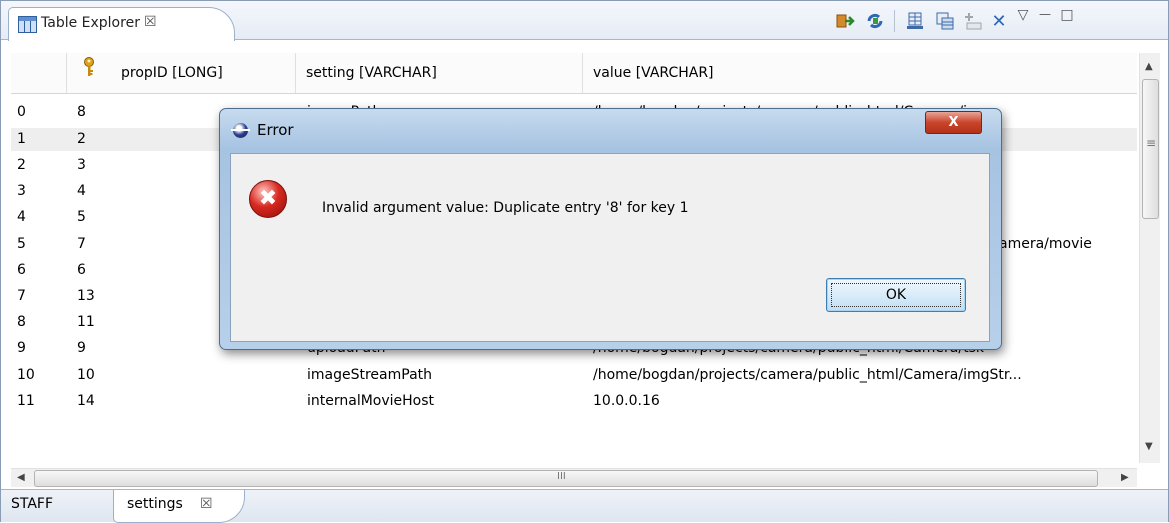  Describe the element at coordinates (21, 244) in the screenshot. I see `row-number: 5` at that location.